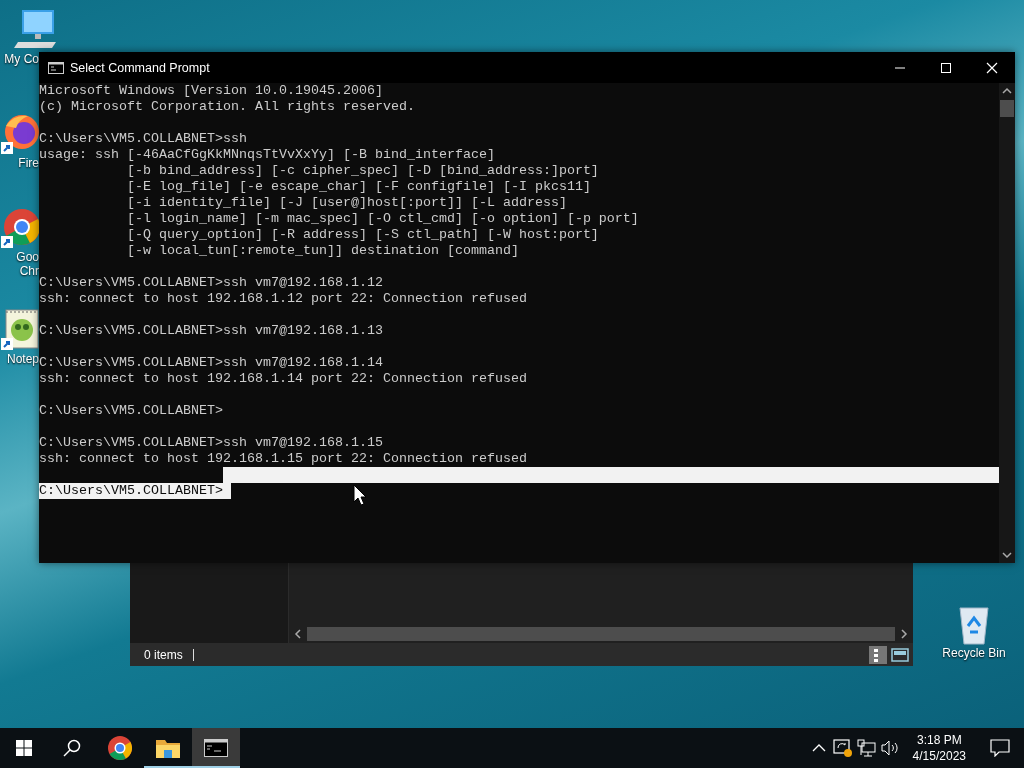 This screenshot has width=1024, height=768. I want to click on windows-logo-icon, so click(24, 748).